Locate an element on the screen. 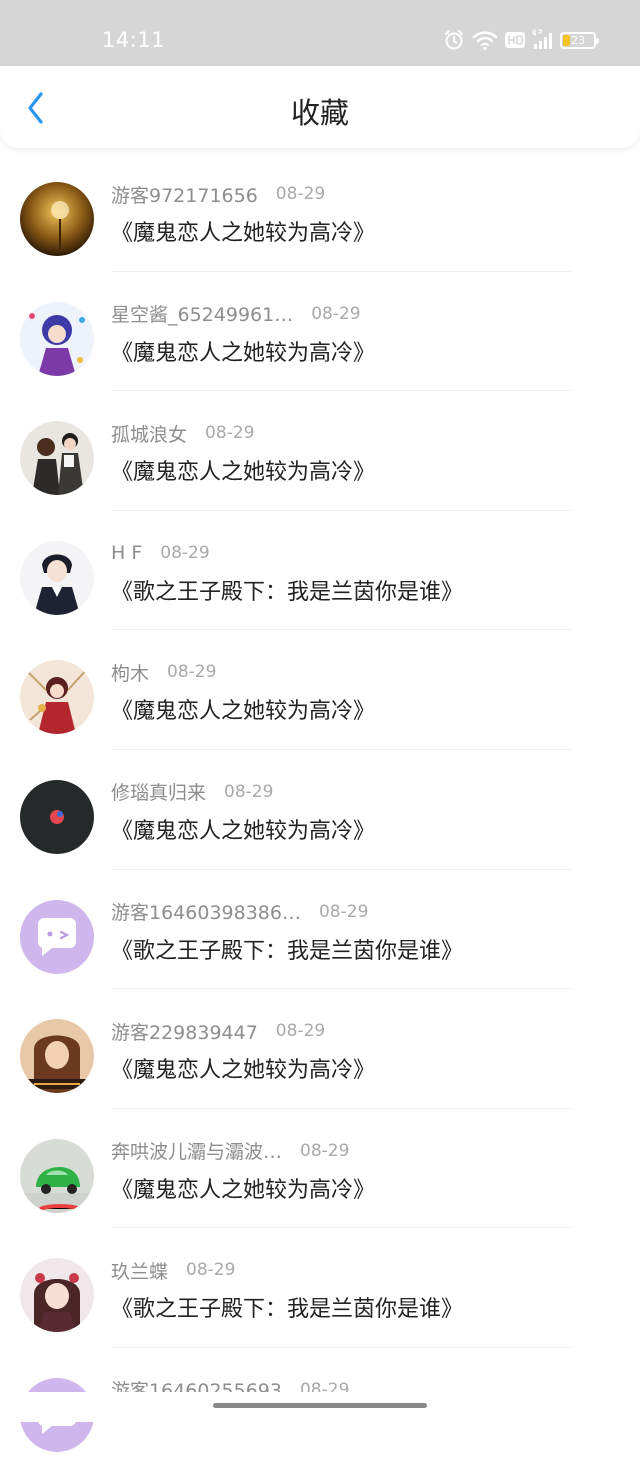 This screenshot has height=1468, width=640. item-meta: 星空酱_65249961… 08-29 is located at coordinates (236, 314).